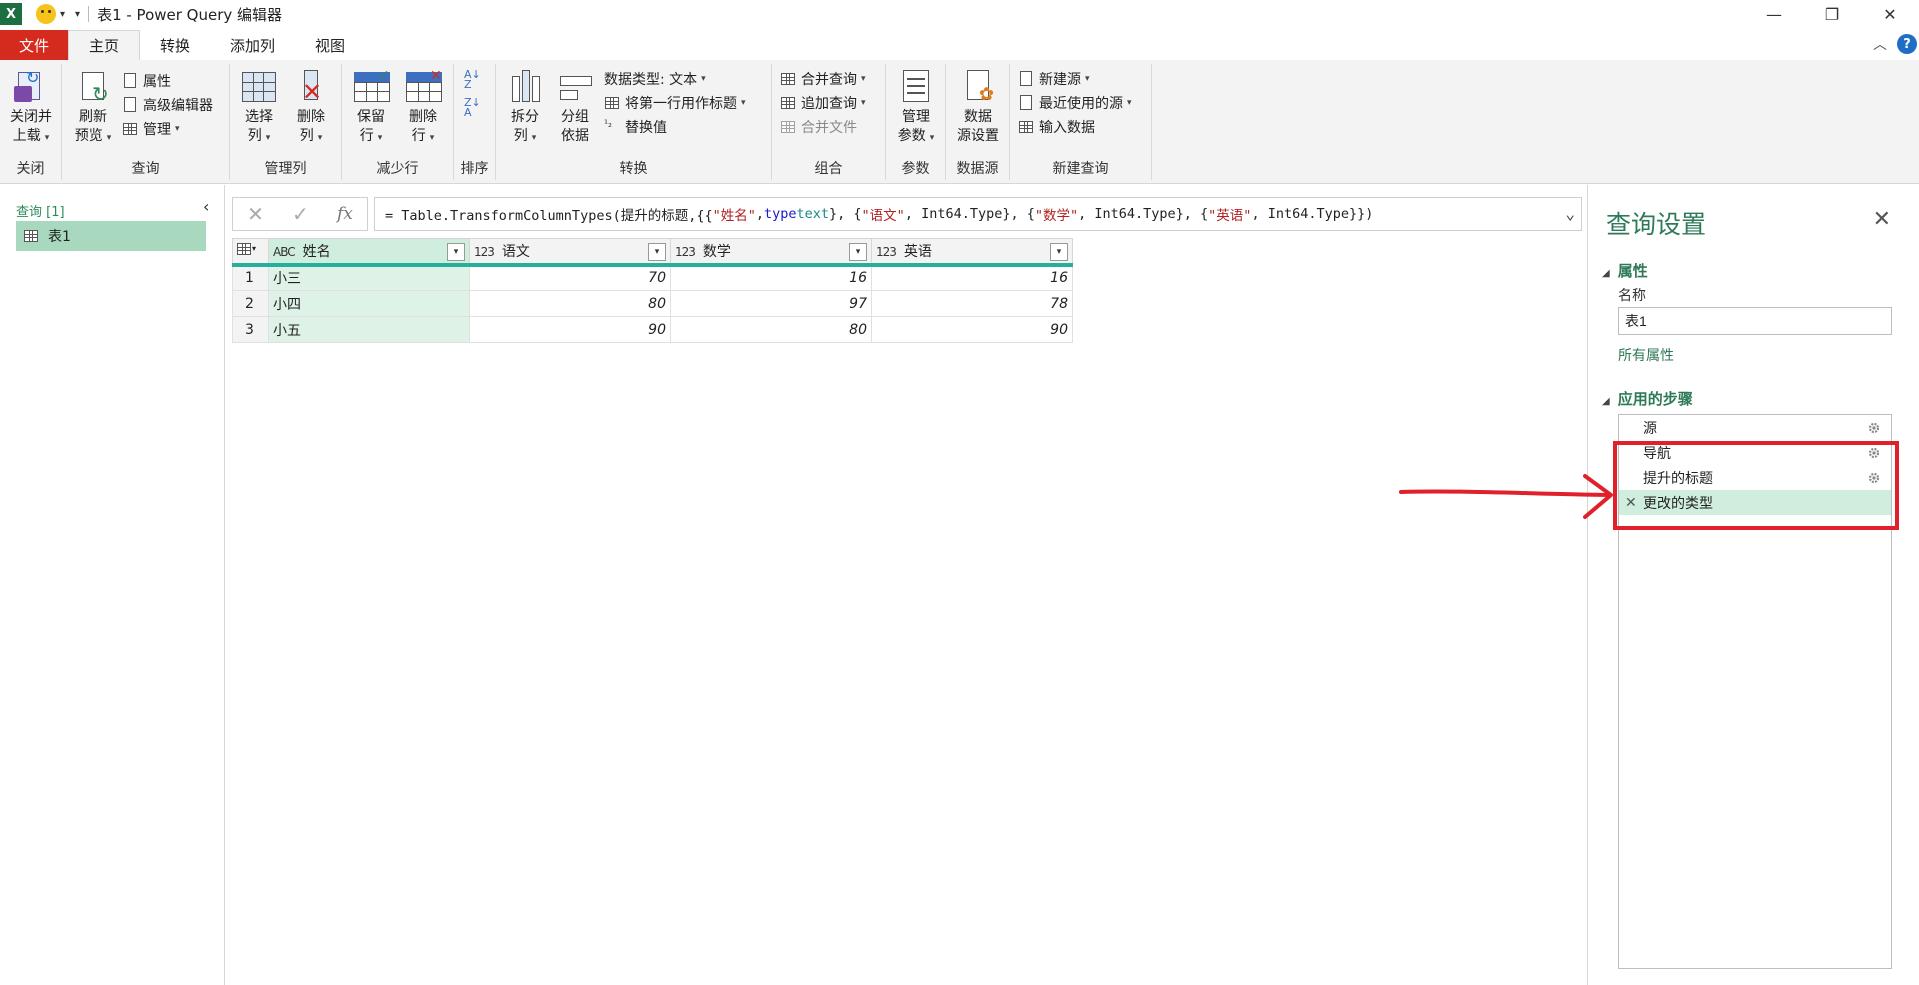 Image resolution: width=1919 pixels, height=985 pixels. What do you see at coordinates (972, 329) in the screenshot?
I see `cell-english: 90` at bounding box center [972, 329].